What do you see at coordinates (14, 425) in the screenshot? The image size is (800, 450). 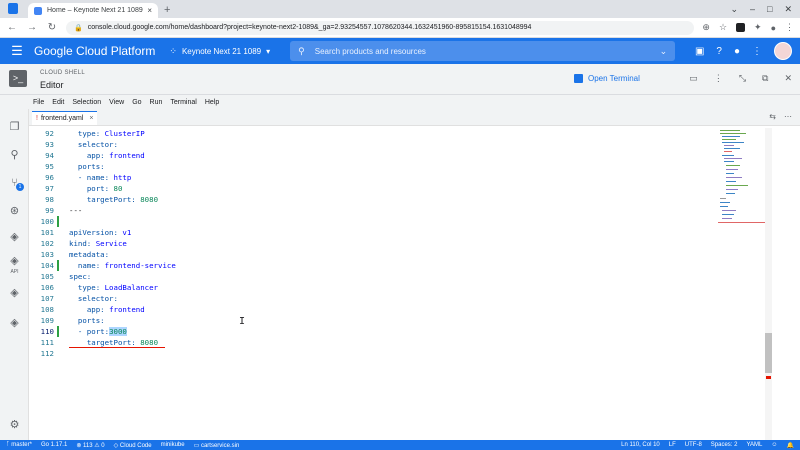 I see `settings-gear-icon: ⚙` at bounding box center [14, 425].